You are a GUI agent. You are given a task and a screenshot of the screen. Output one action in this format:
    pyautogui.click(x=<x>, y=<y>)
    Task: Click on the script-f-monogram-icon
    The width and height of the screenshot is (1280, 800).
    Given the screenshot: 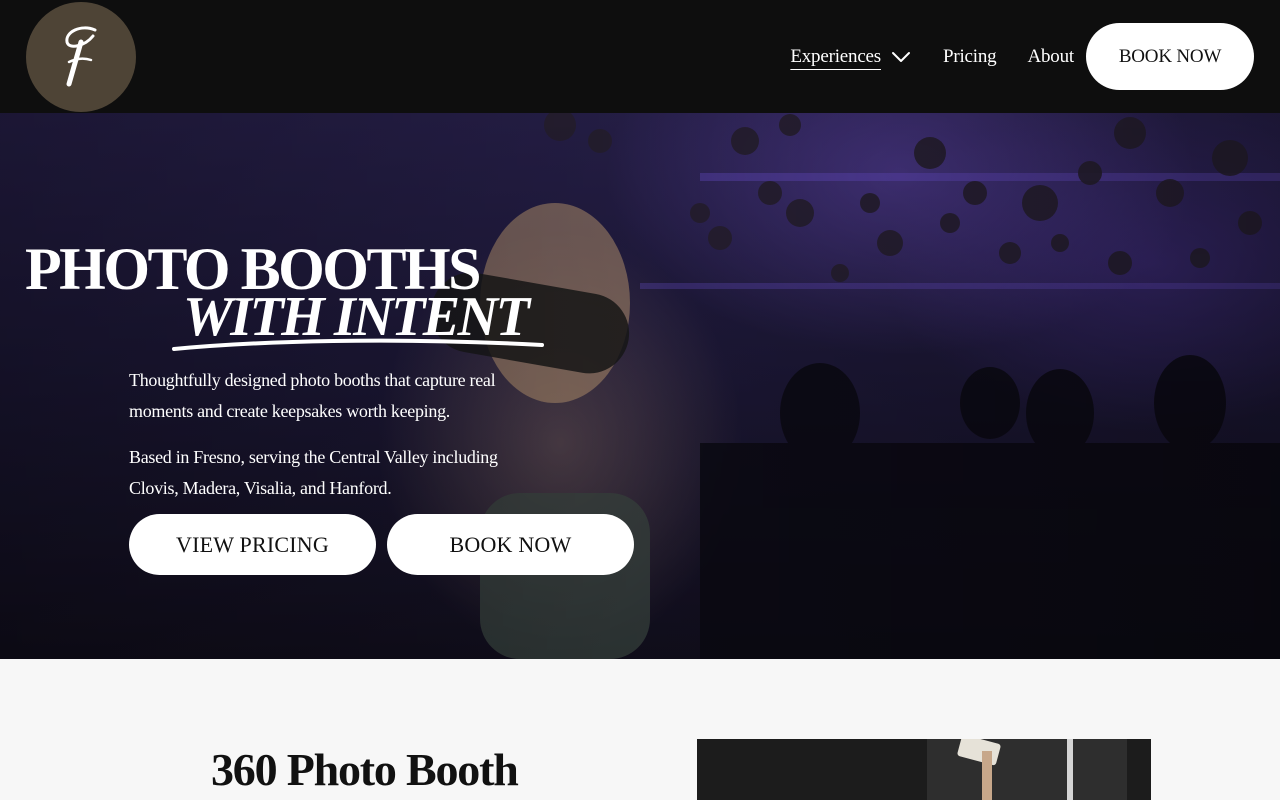 What is the action you would take?
    pyautogui.click(x=81, y=56)
    